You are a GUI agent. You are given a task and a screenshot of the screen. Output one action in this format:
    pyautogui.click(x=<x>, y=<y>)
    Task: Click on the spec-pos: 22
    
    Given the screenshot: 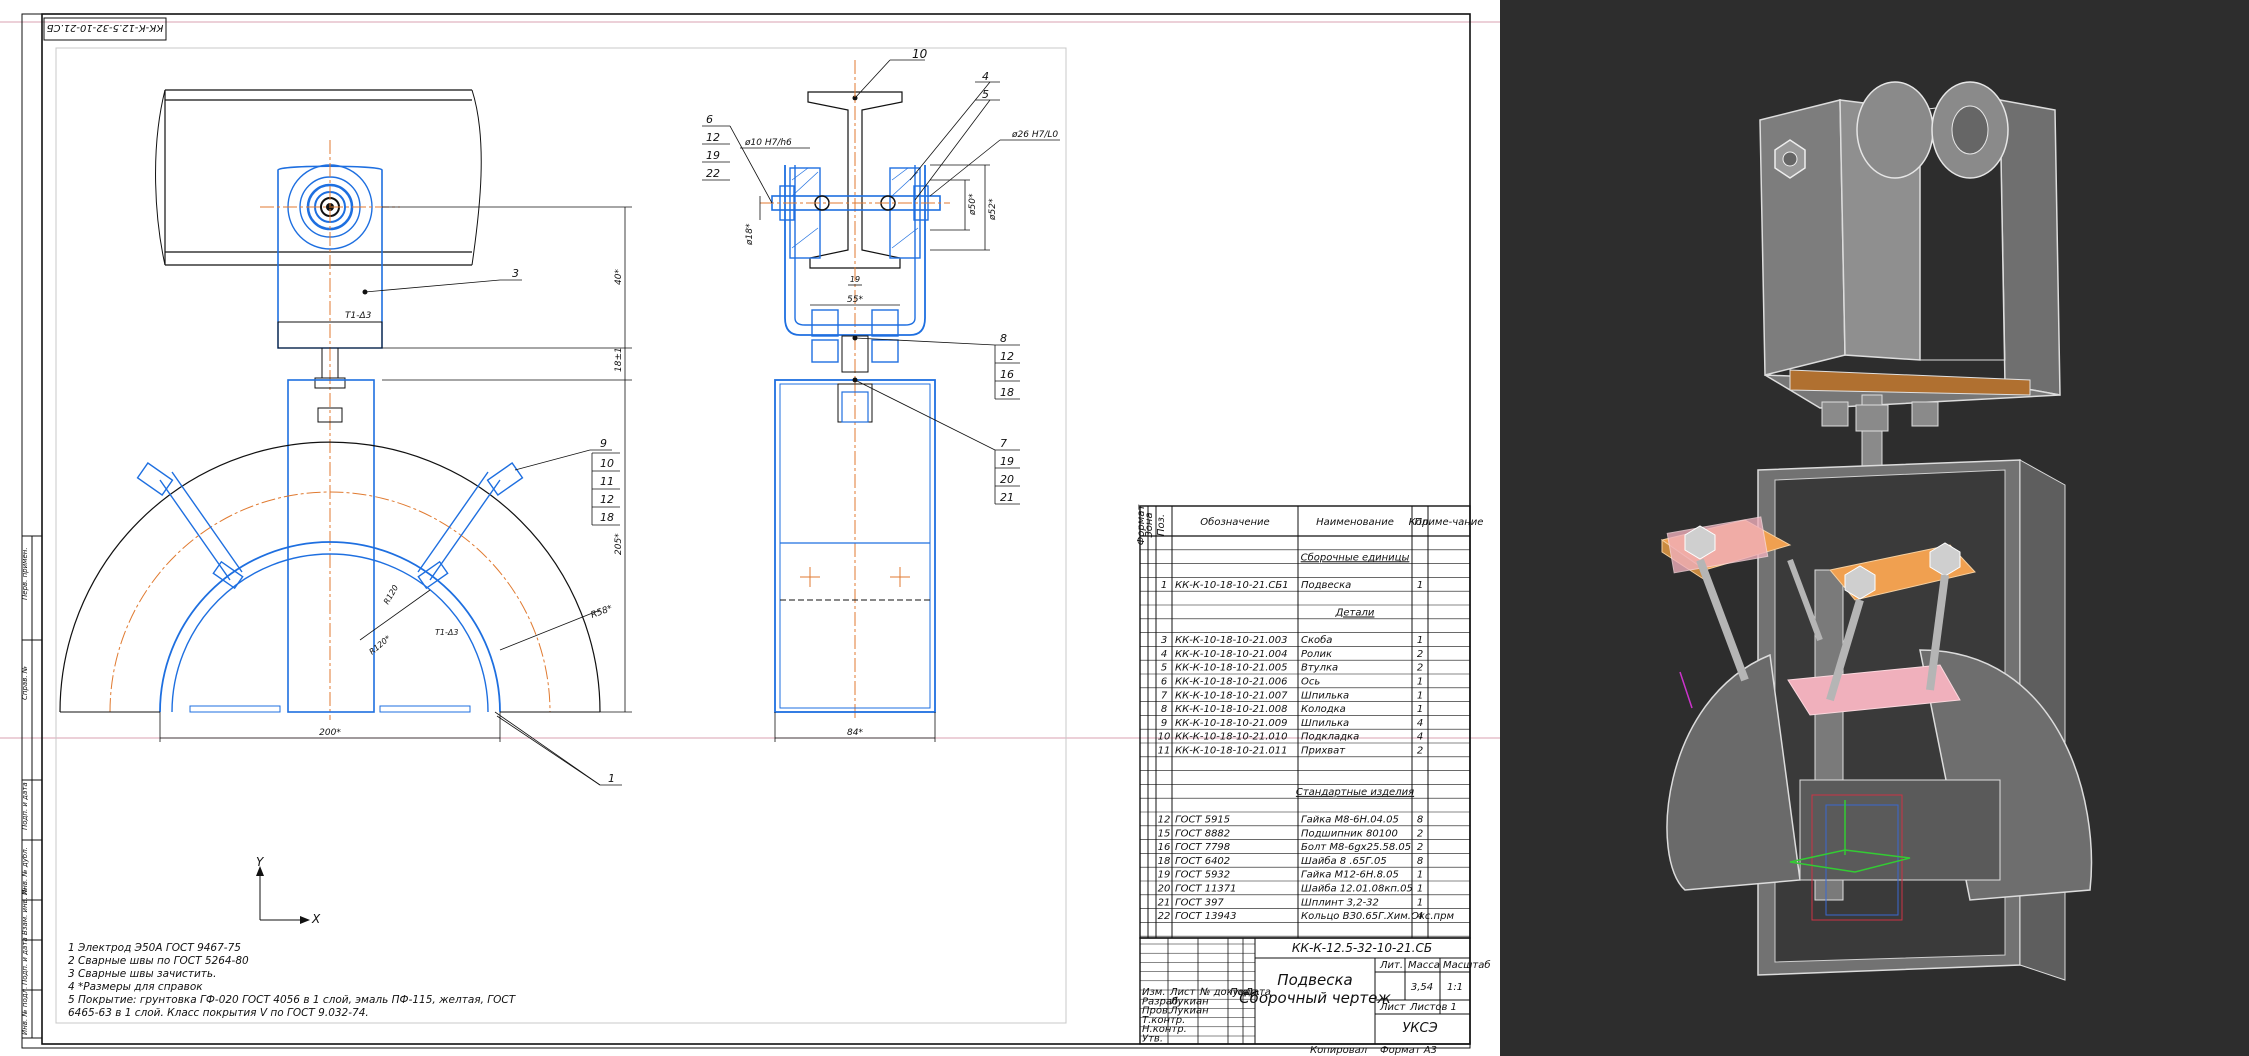 What is the action you would take?
    pyautogui.click(x=1164, y=916)
    